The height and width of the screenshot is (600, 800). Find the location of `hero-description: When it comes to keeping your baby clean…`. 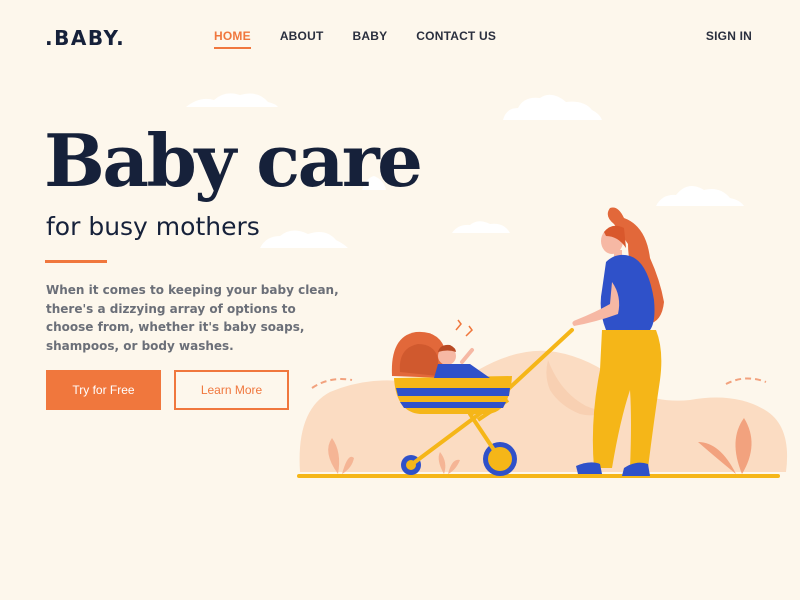

hero-description: When it comes to keeping your baby clean… is located at coordinates (192, 318).